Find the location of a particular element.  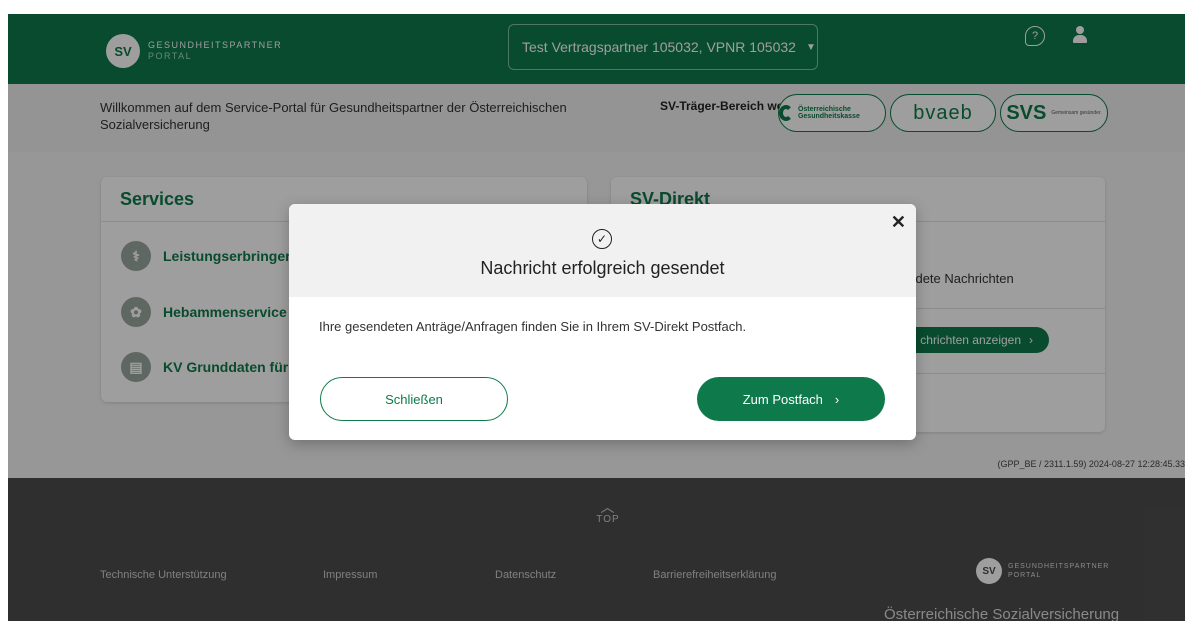

close-button-label: Schließen is located at coordinates (414, 399).